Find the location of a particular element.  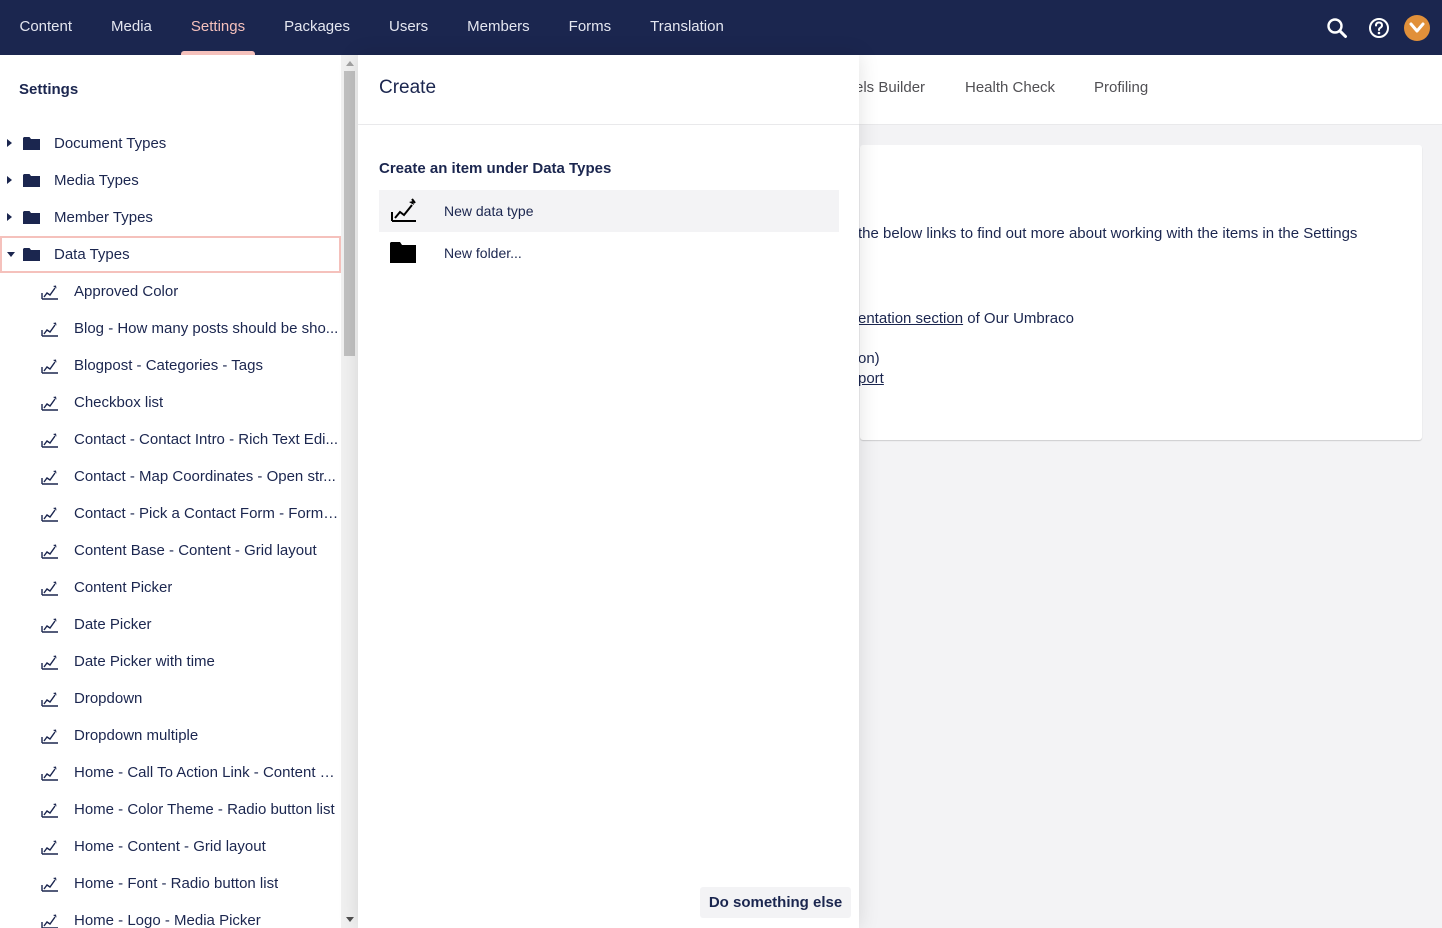

tree-item-label: Content Picker is located at coordinates (123, 587).